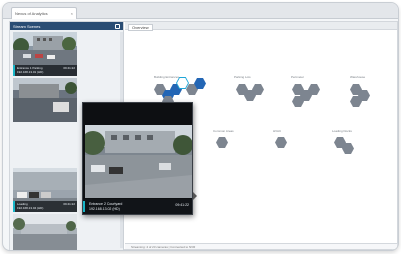 The height and width of the screenshot is (254, 401). Describe the element at coordinates (140, 27) in the screenshot. I see `graph-tab: Overview` at that location.